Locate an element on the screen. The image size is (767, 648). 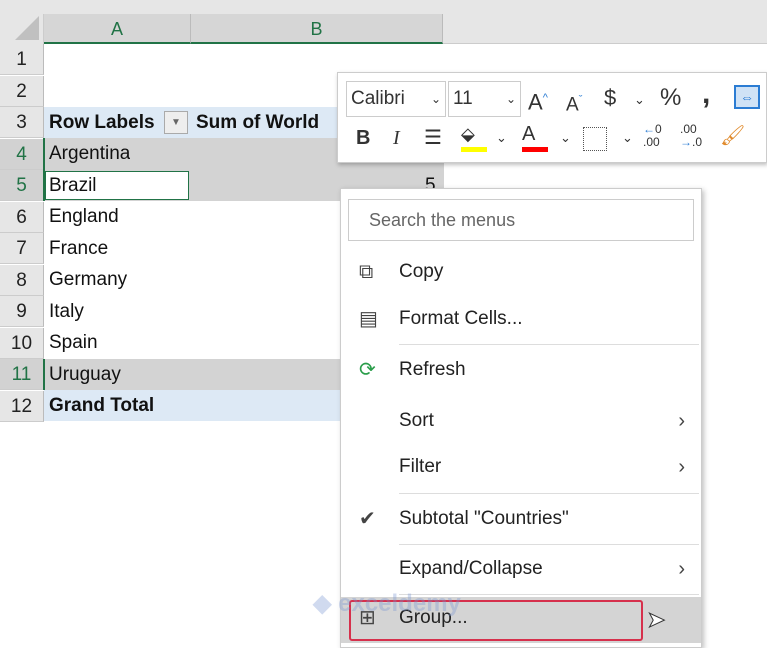
pivot-item: Italy is located at coordinates (64, 311).